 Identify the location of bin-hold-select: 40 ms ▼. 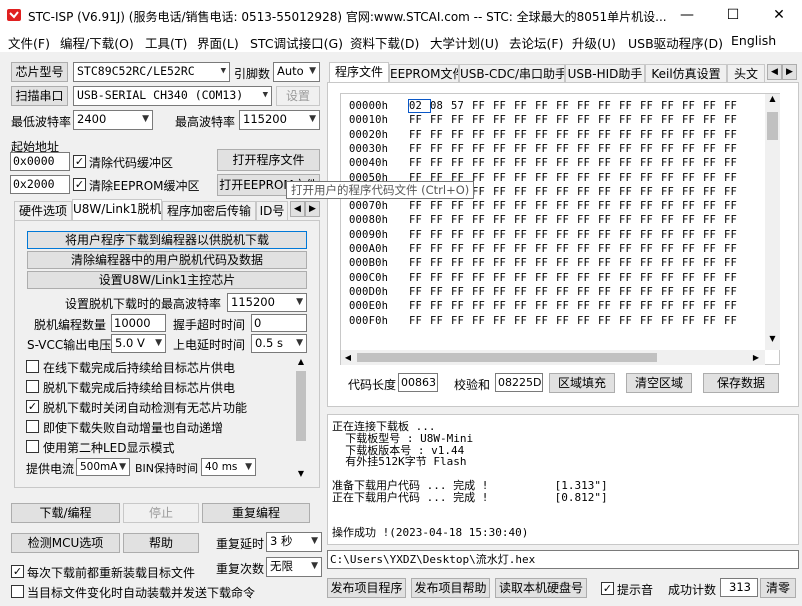
(228, 467).